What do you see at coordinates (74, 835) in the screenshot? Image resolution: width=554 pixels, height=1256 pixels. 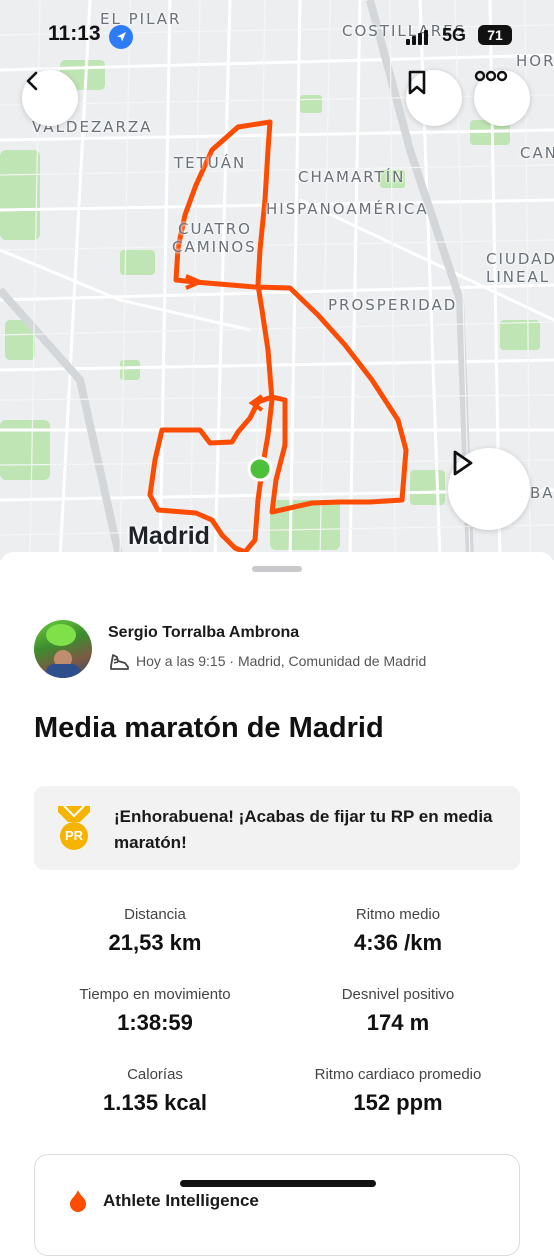 I see `pr-badge-label: PR` at bounding box center [74, 835].